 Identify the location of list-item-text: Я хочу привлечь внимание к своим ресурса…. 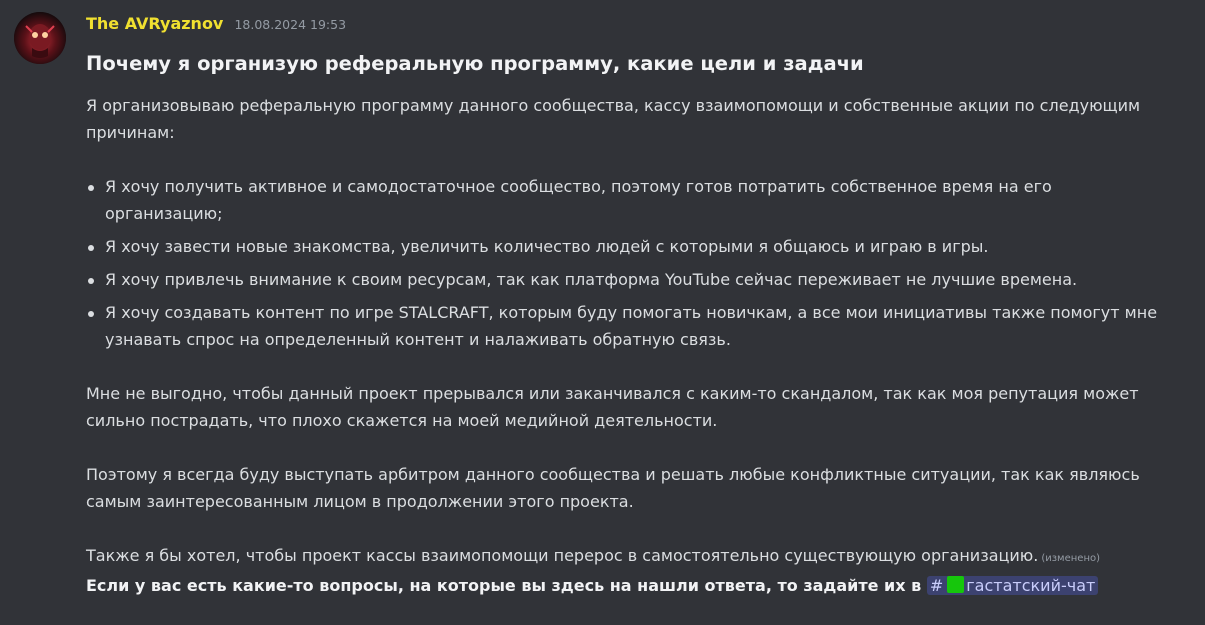
(591, 279).